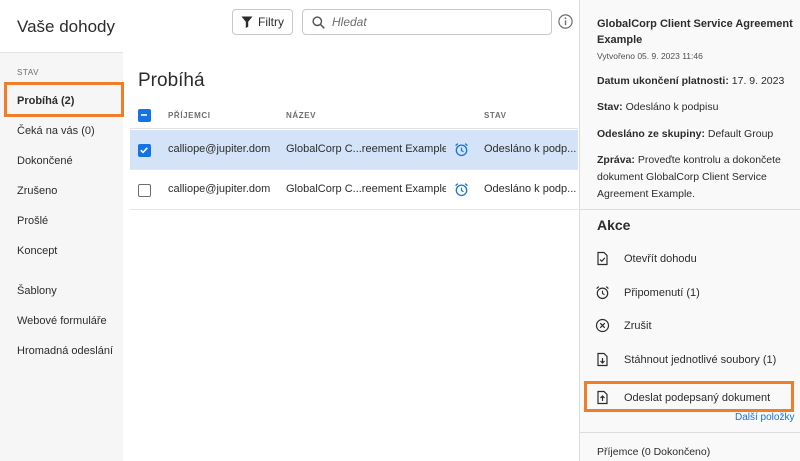 Image resolution: width=800 pixels, height=461 pixels. I want to click on recipients-summary: Příjemce (0 Dokončeno), so click(653, 452).